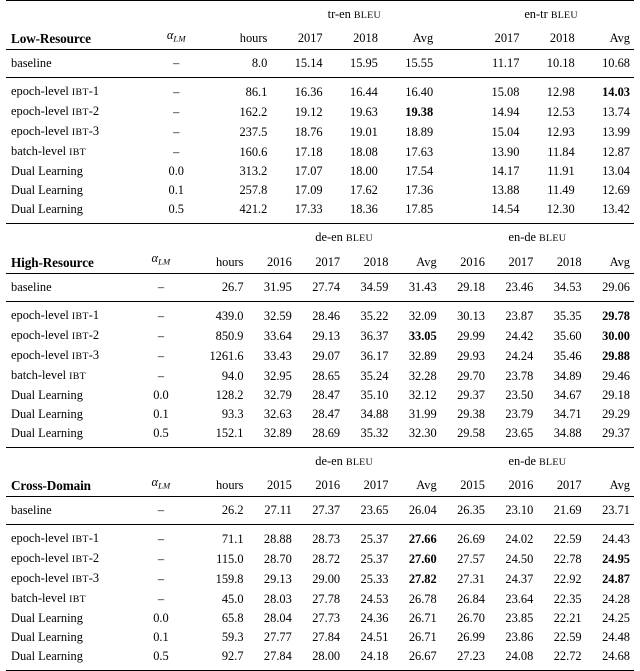 The height and width of the screenshot is (671, 640). What do you see at coordinates (610, 414) in the screenshot?
I see `bleu-value: 29.29` at bounding box center [610, 414].